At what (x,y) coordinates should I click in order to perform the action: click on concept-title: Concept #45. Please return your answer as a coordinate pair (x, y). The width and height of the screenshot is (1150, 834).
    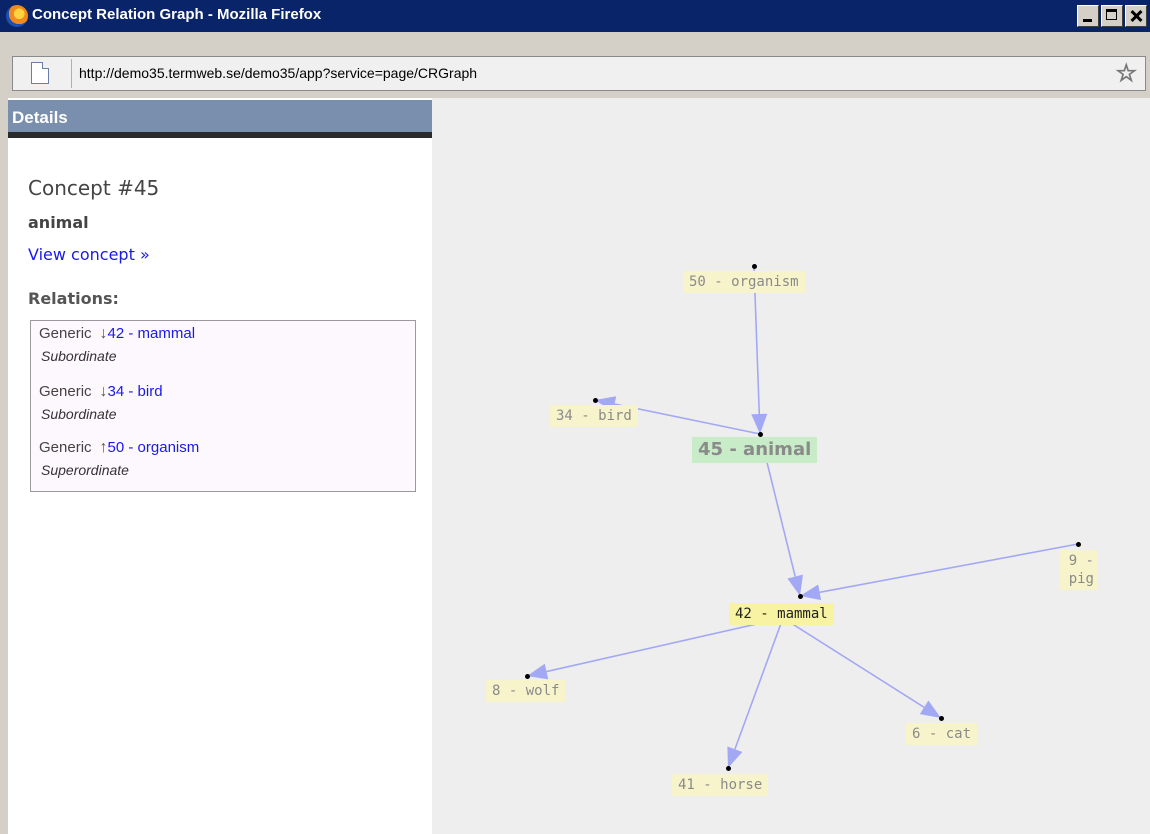
    Looking at the image, I should click on (94, 188).